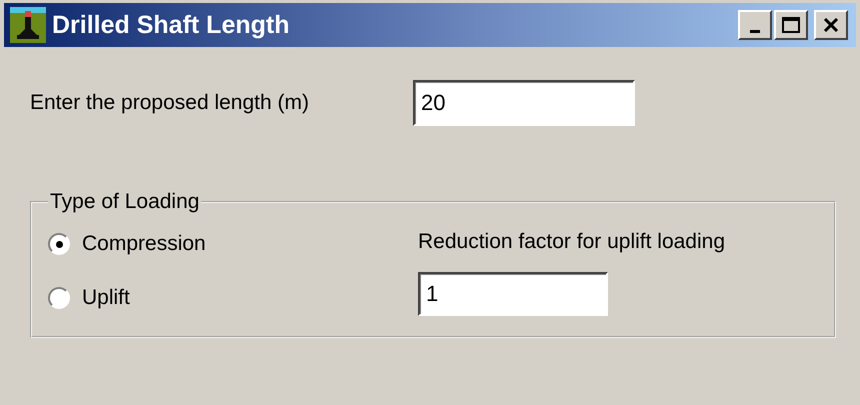  I want to click on maximize-button, so click(791, 25).